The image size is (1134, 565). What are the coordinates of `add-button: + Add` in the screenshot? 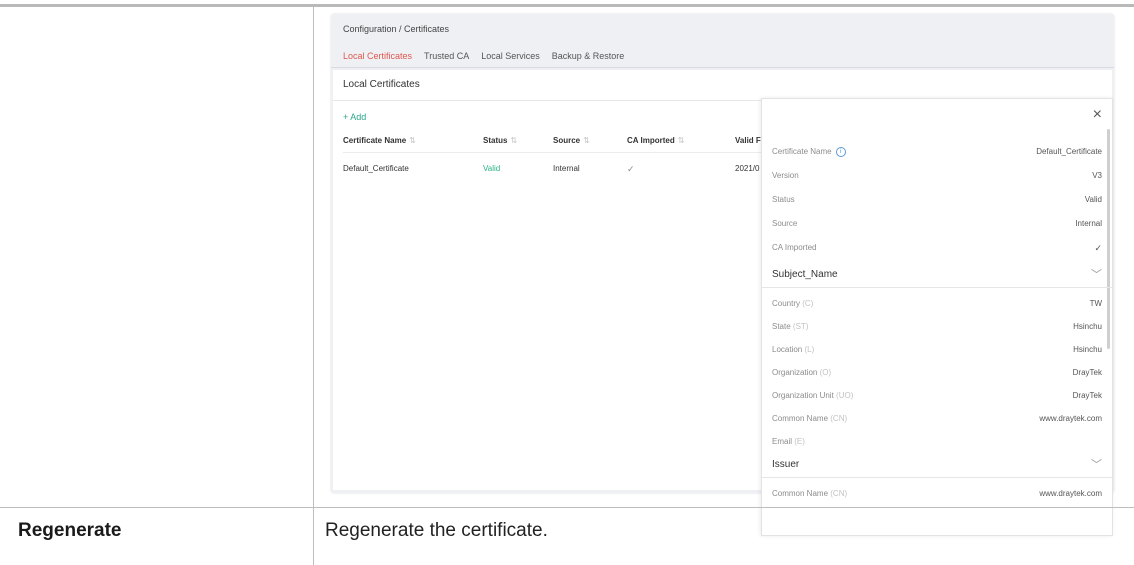 It's located at (354, 117).